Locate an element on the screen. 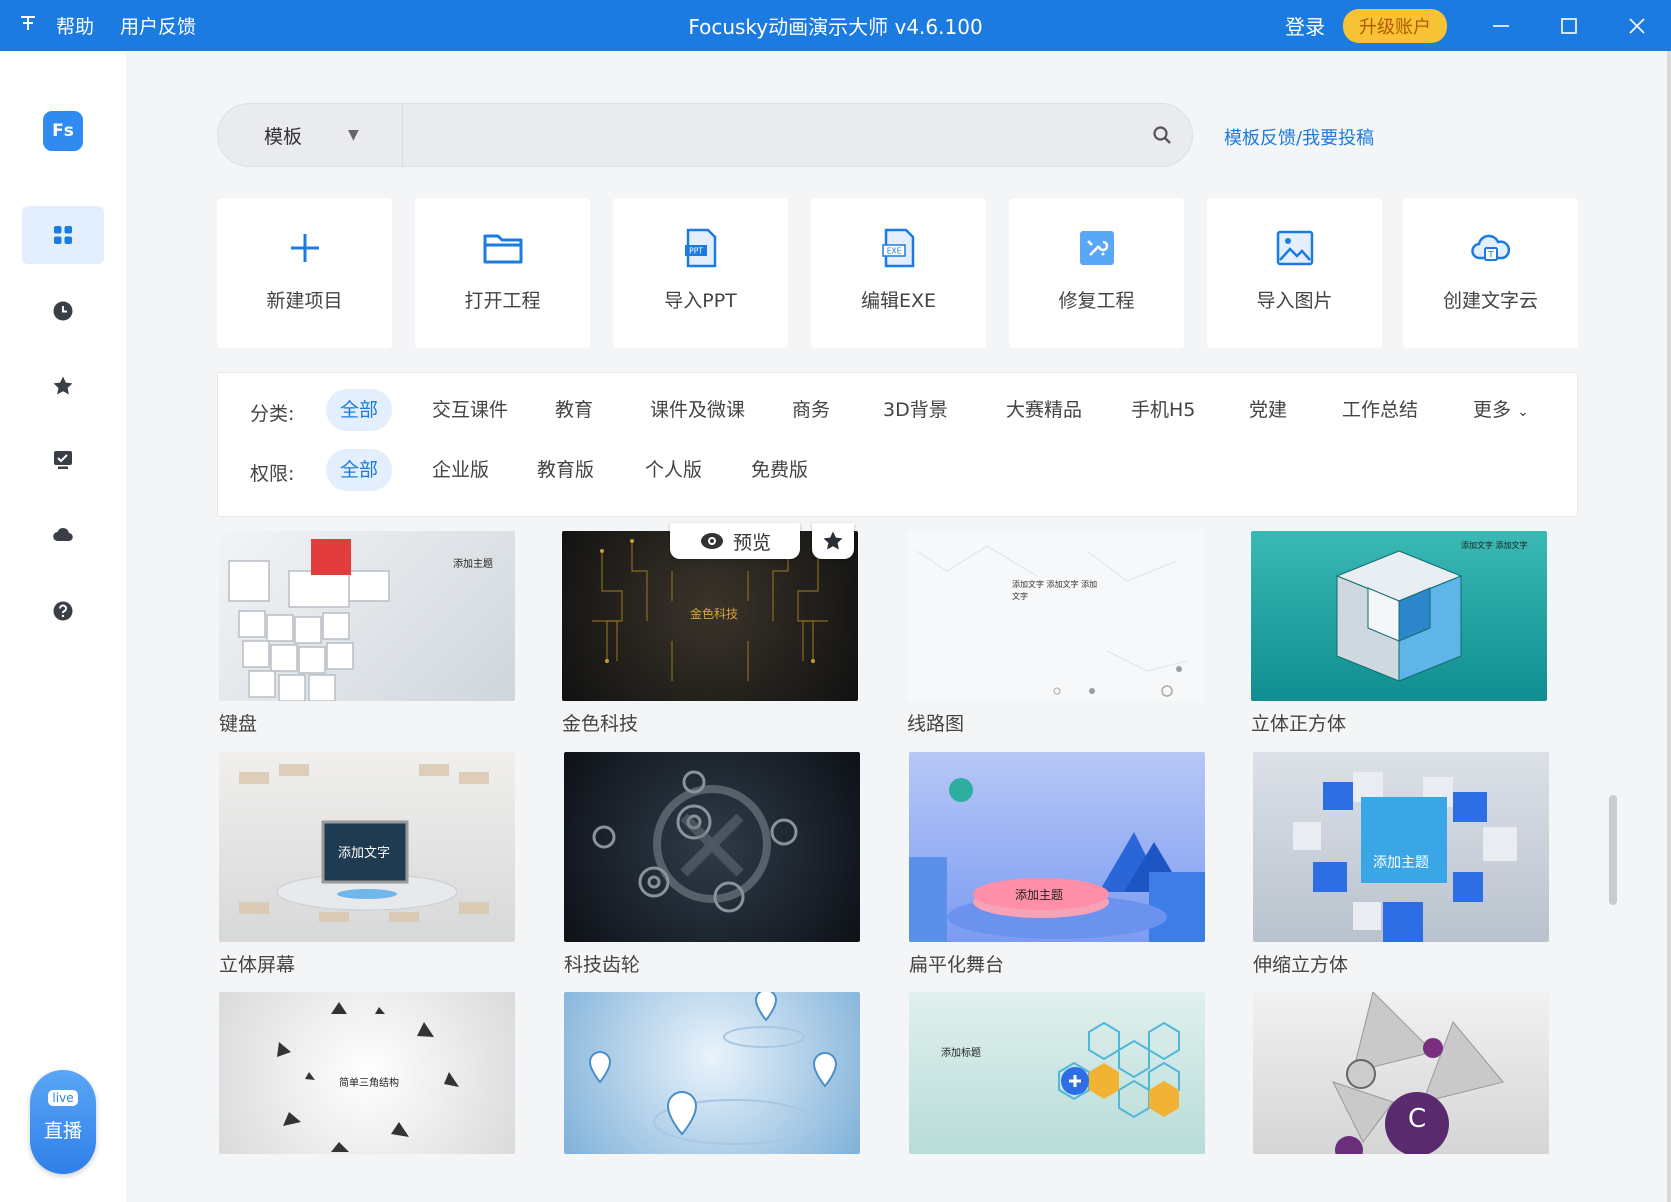  grid-icon is located at coordinates (63, 235).